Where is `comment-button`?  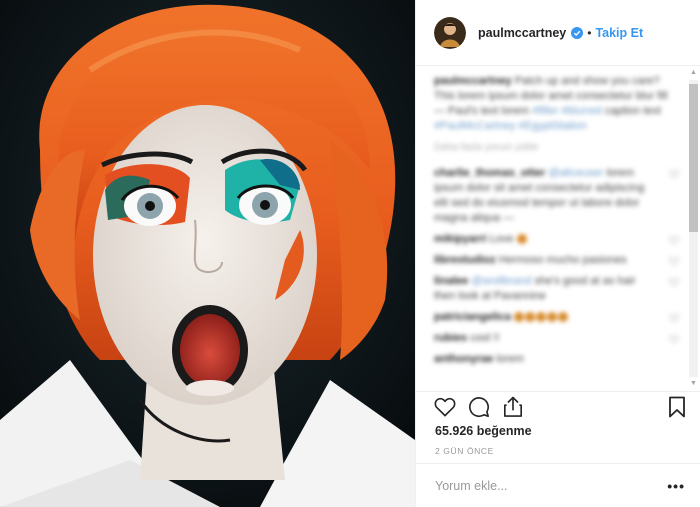 comment-button is located at coordinates (479, 407).